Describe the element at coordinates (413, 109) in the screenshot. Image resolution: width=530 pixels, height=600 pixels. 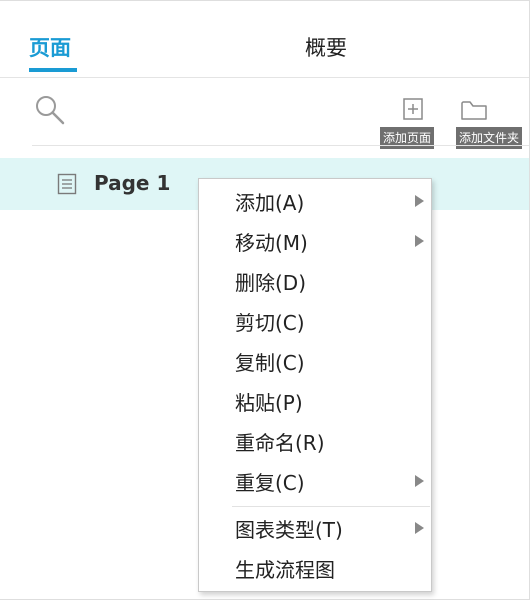
I see `add-page-icon` at that location.